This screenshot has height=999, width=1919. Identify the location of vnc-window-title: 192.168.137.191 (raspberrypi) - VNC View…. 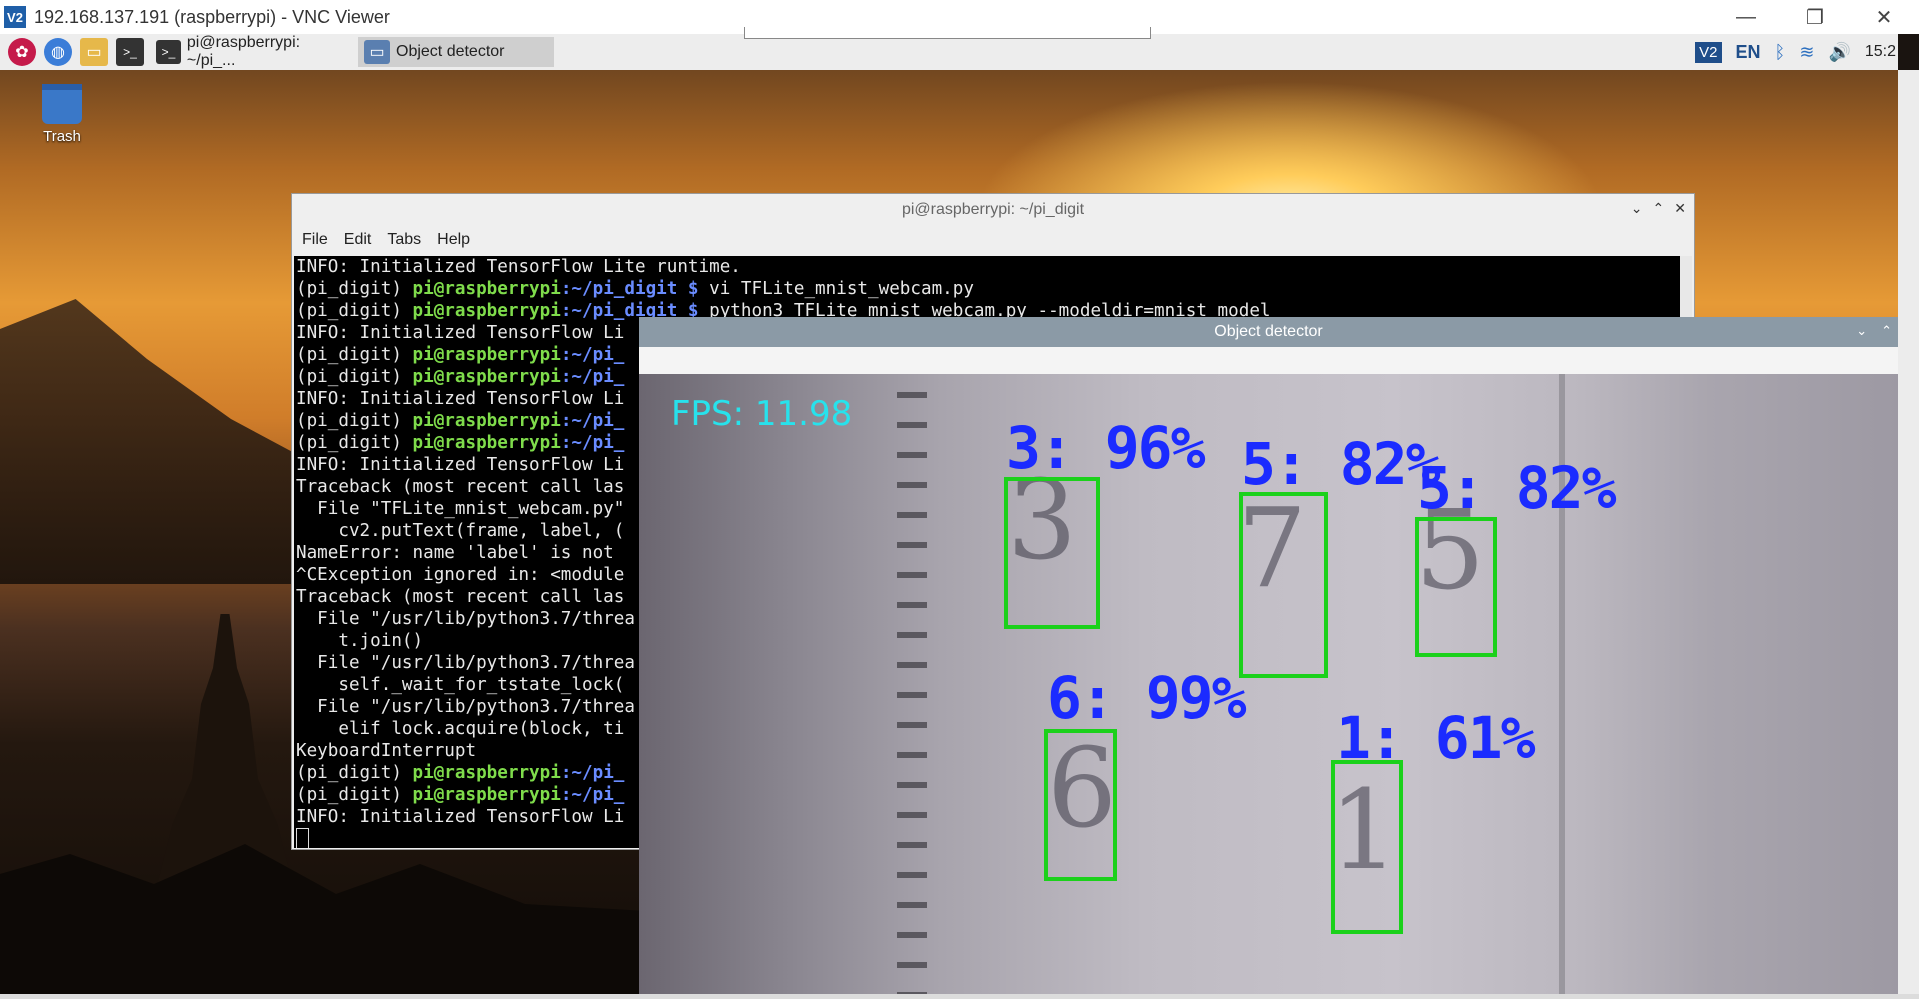
(212, 16).